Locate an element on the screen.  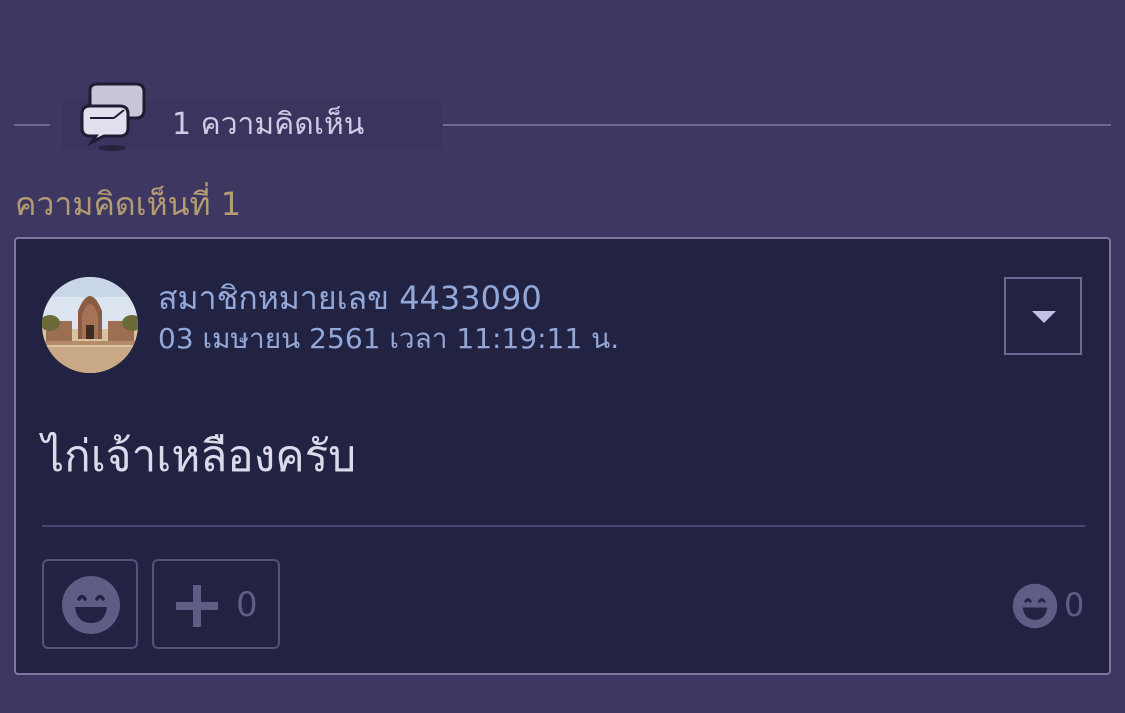
plus-vote-count: 0 is located at coordinates (247, 605).